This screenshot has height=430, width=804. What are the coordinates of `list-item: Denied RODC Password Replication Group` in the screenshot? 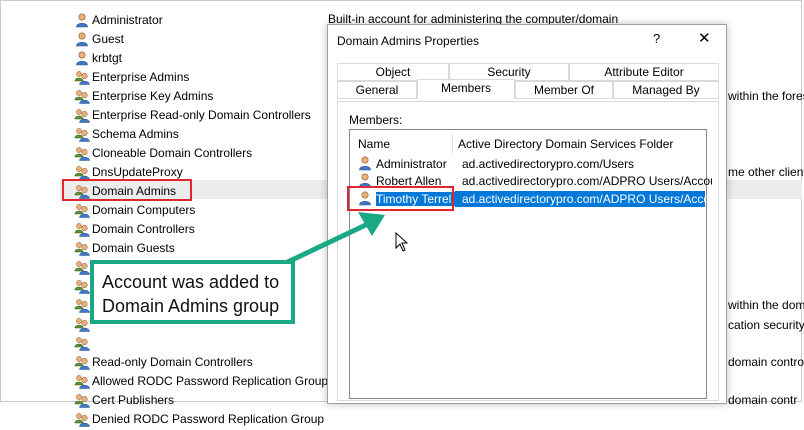 It's located at (199, 418).